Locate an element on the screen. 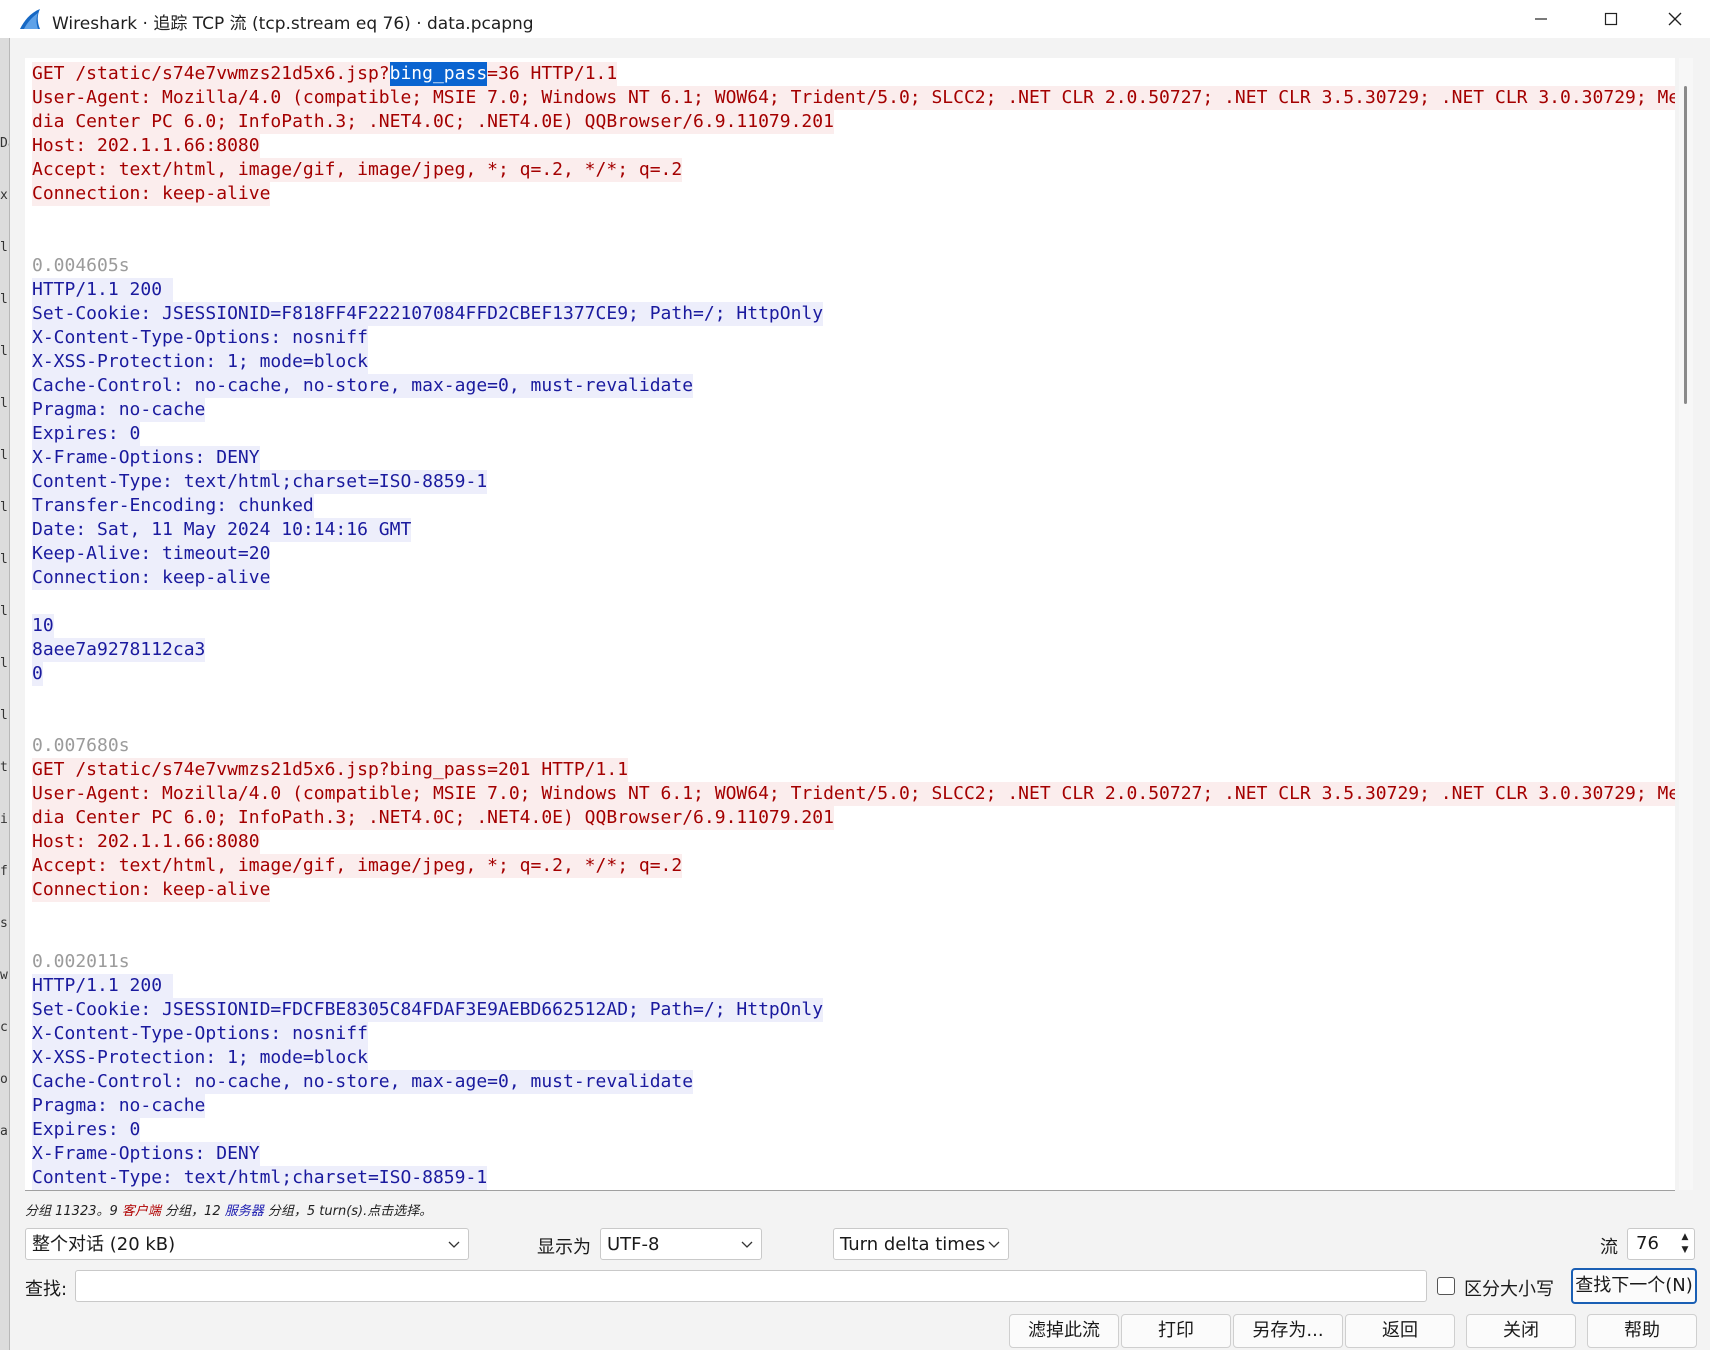  background-text-fragment: t is located at coordinates (4, 767).